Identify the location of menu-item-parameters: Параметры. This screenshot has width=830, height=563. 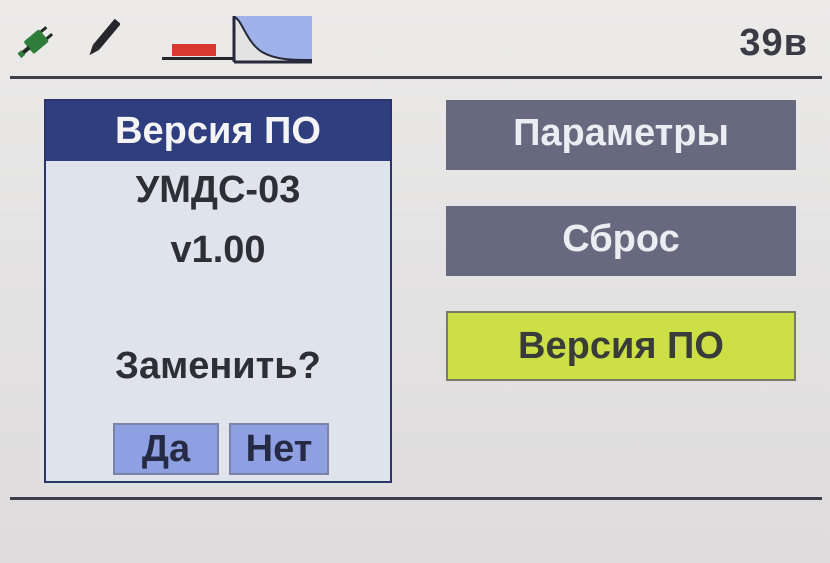
(621, 135).